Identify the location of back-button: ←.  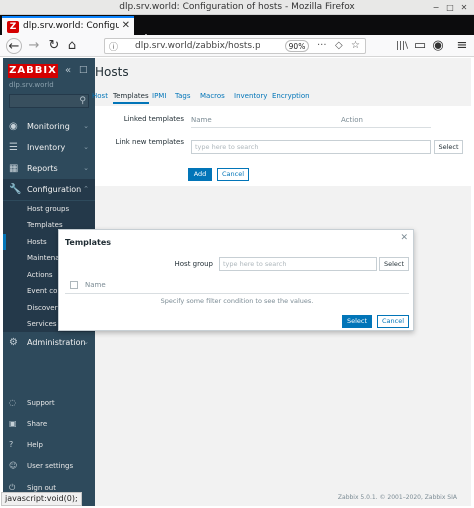
(14, 46).